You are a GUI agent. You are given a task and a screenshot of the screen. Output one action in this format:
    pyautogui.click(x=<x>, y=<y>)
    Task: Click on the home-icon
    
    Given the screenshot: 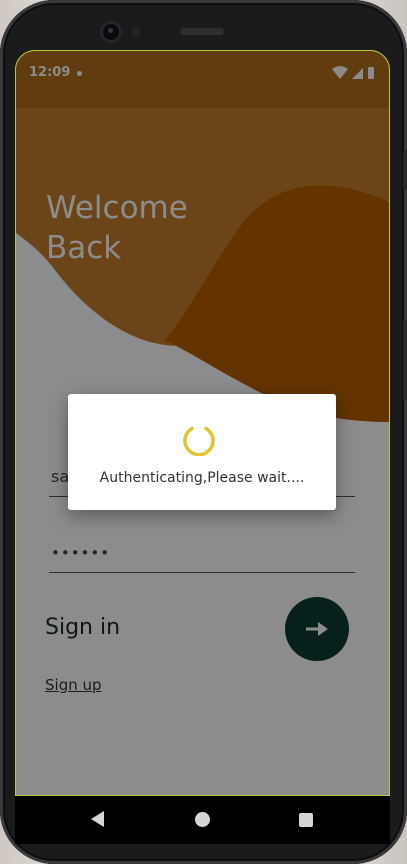 What is the action you would take?
    pyautogui.click(x=202, y=819)
    